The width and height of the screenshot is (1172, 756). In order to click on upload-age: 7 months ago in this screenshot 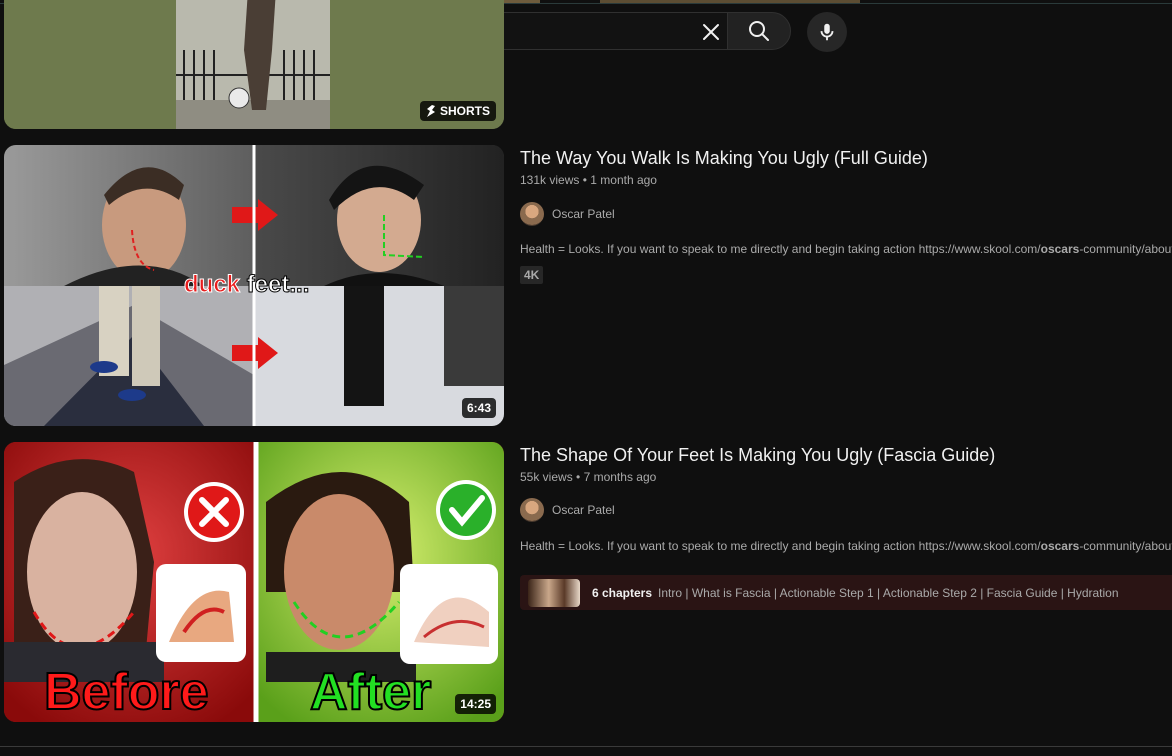, I will do `click(620, 477)`.